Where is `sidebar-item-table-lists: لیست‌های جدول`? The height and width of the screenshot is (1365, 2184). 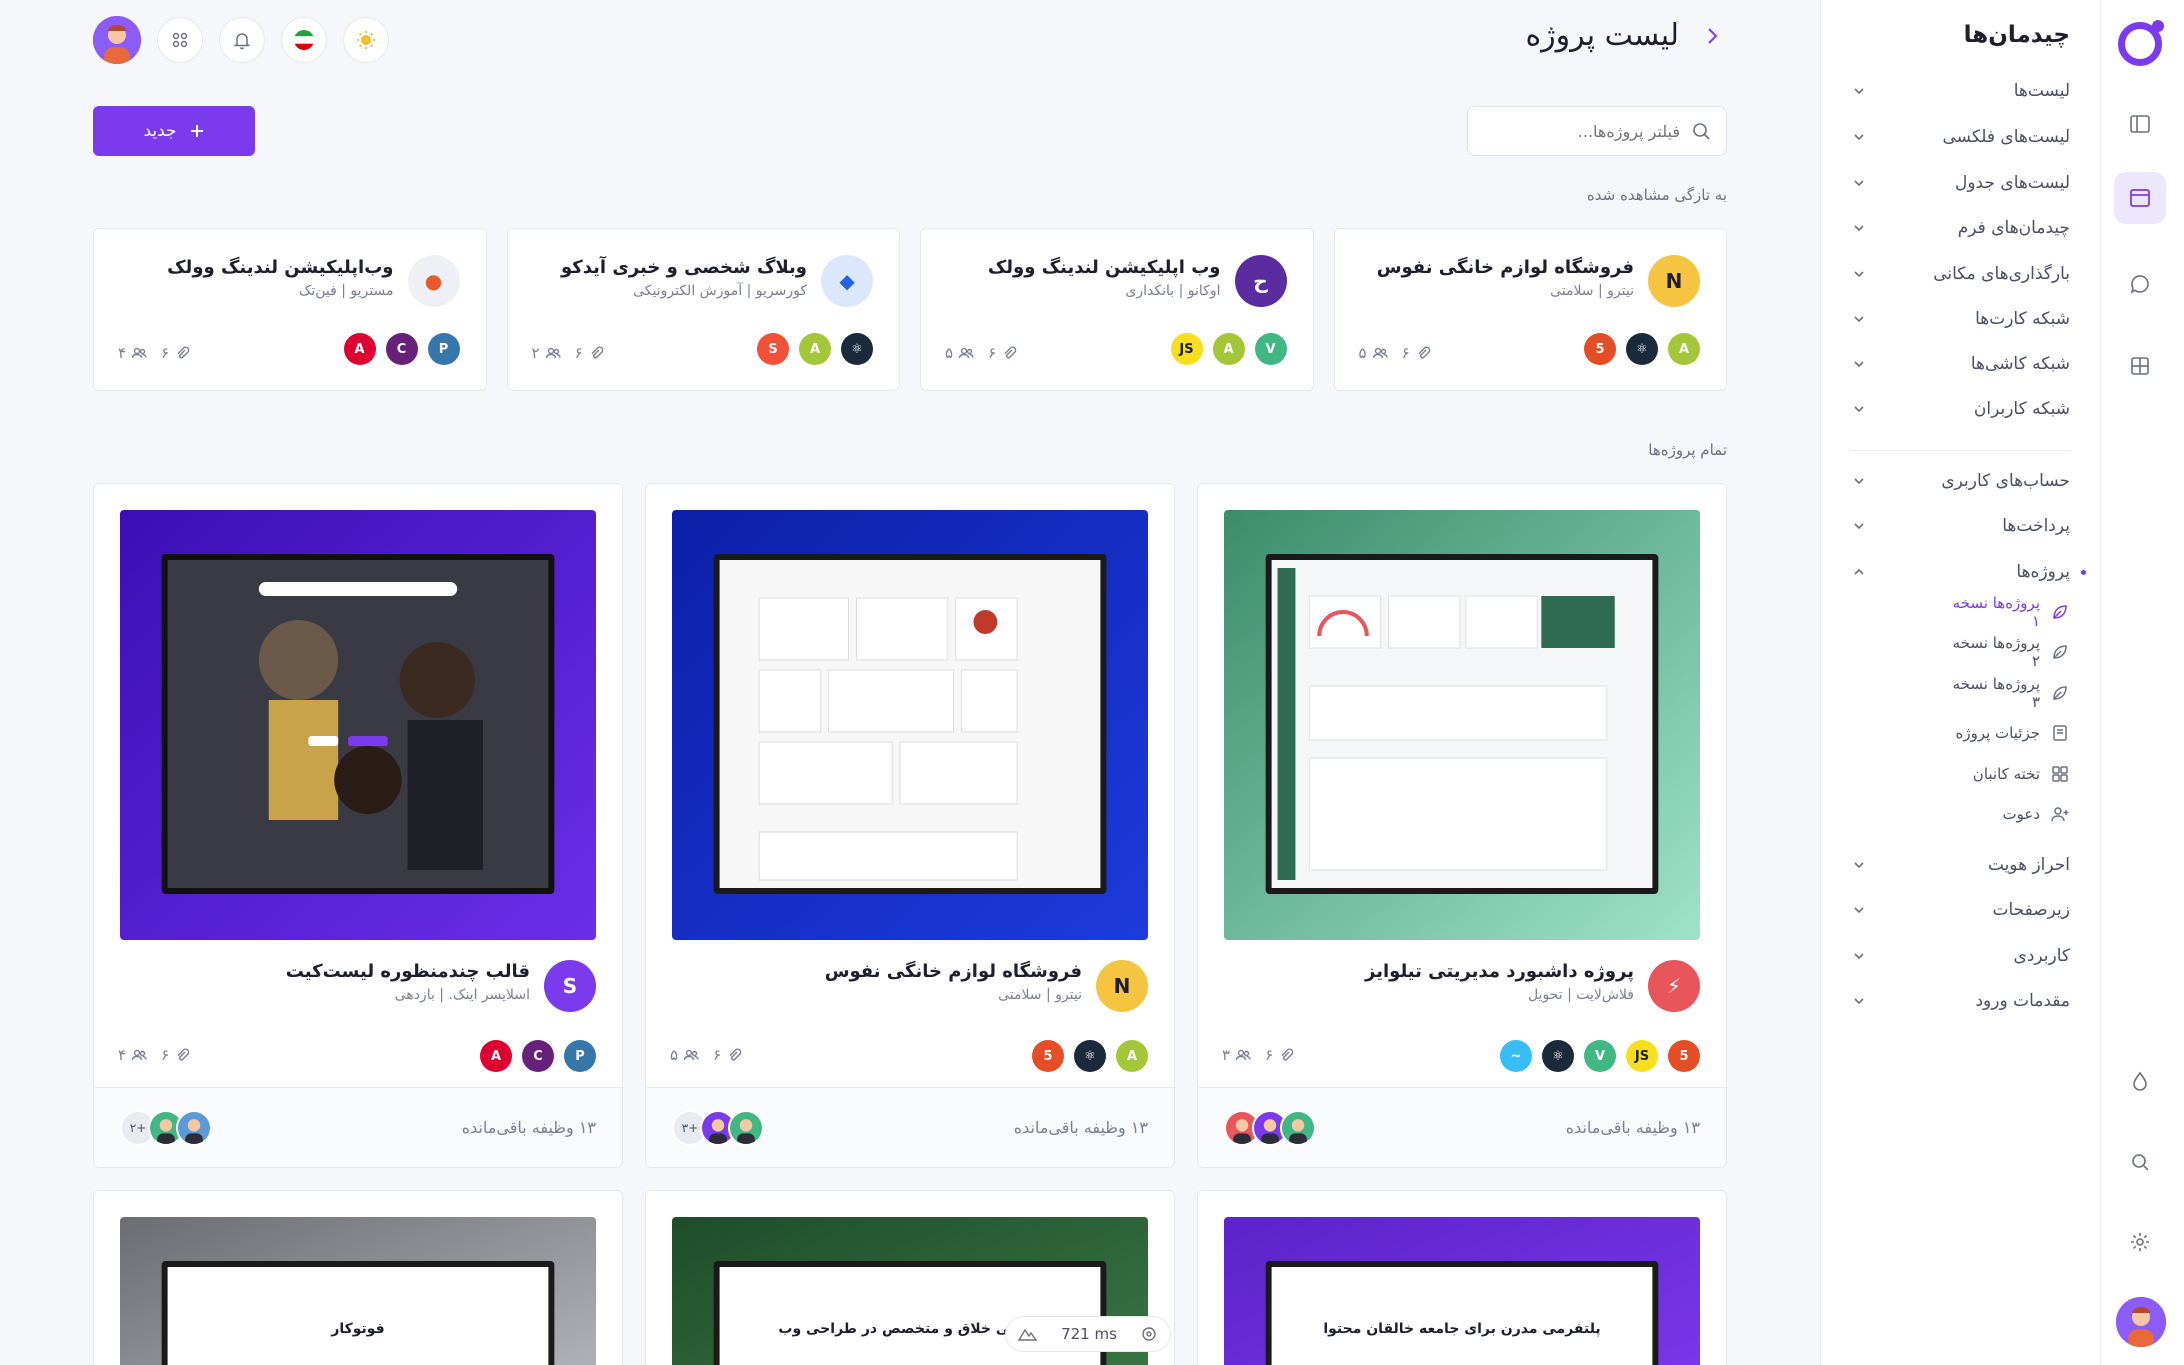
sidebar-item-table-lists: لیست‌های جدول is located at coordinates (1960, 183).